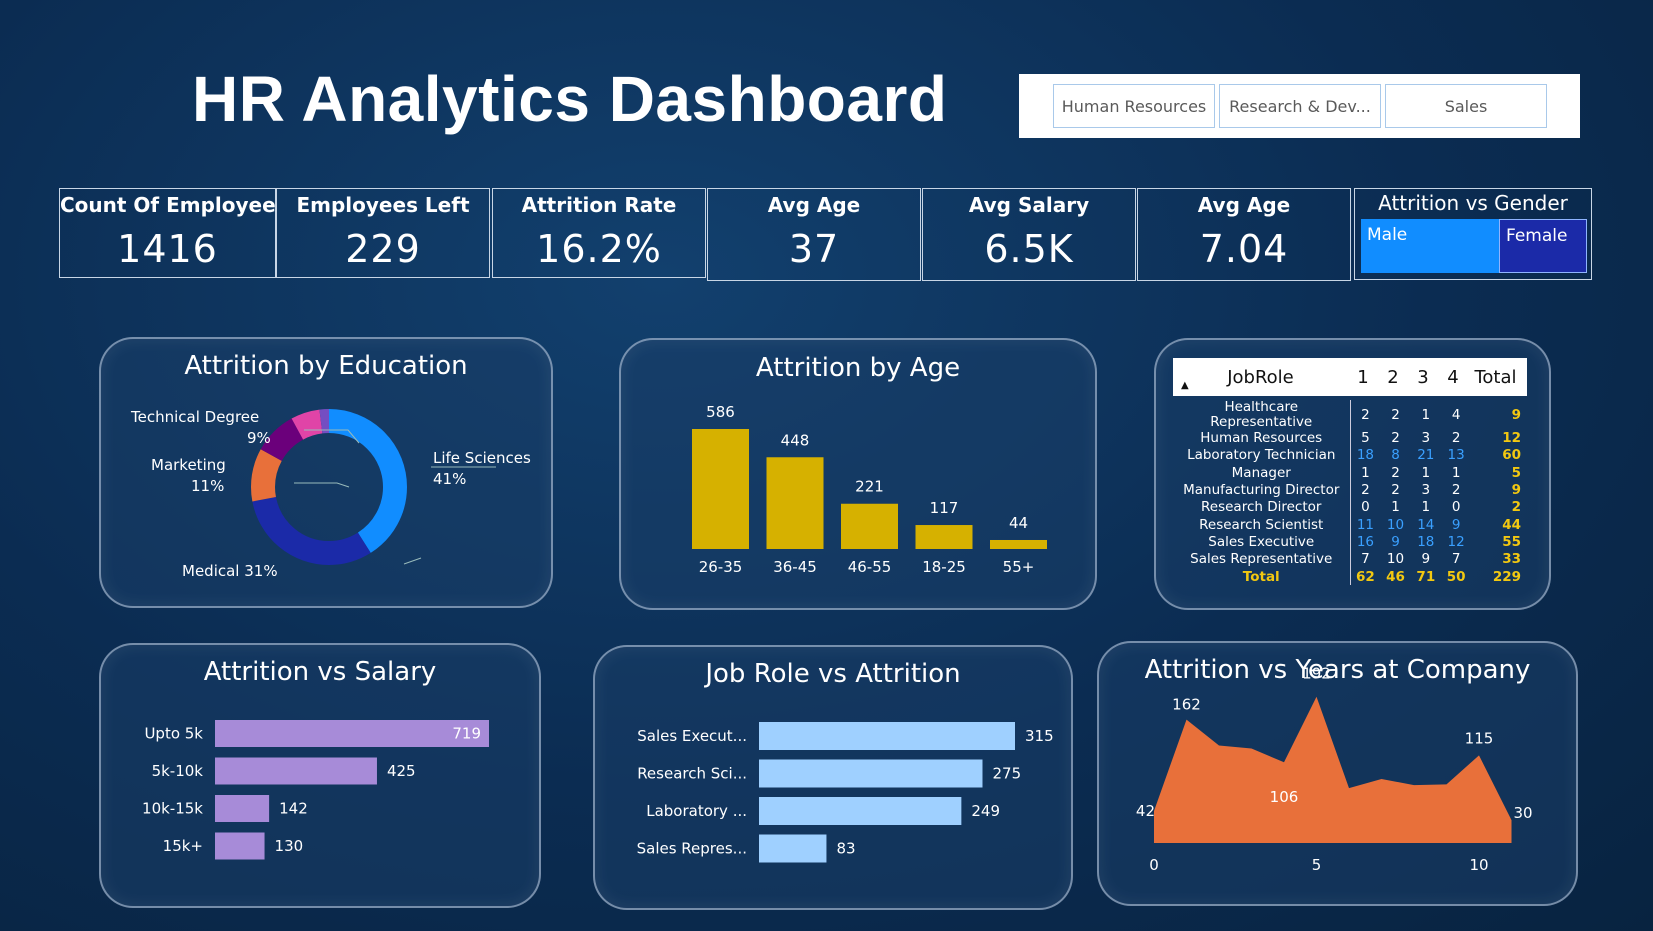 The width and height of the screenshot is (1653, 931). I want to click on total-cell: 33, so click(1511, 559).